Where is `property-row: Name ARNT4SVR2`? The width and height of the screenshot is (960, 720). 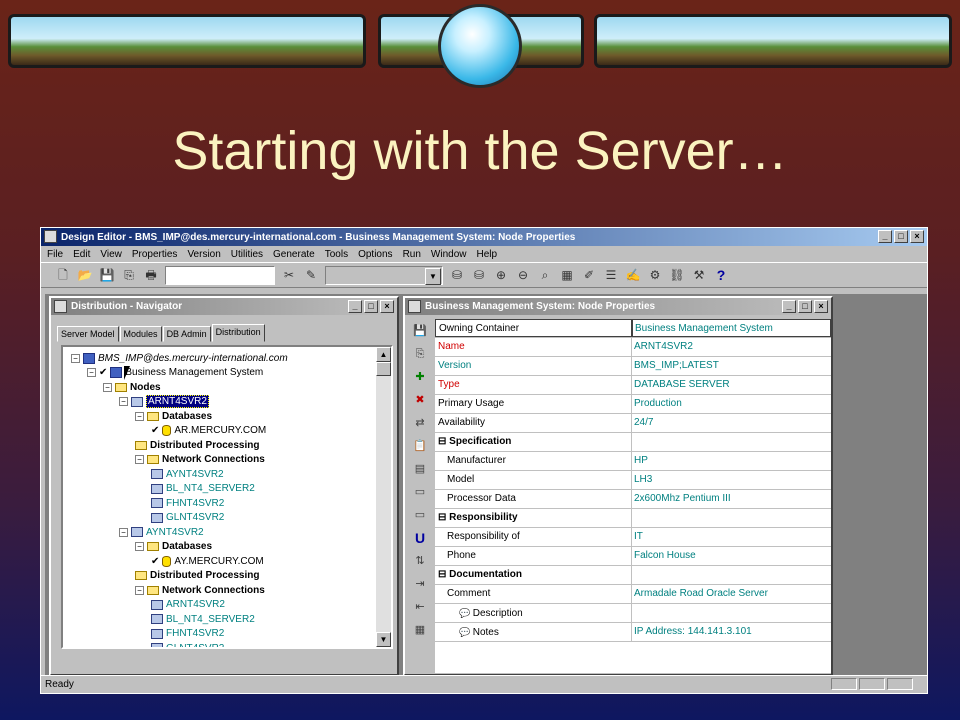 property-row: Name ARNT4SVR2 is located at coordinates (633, 347).